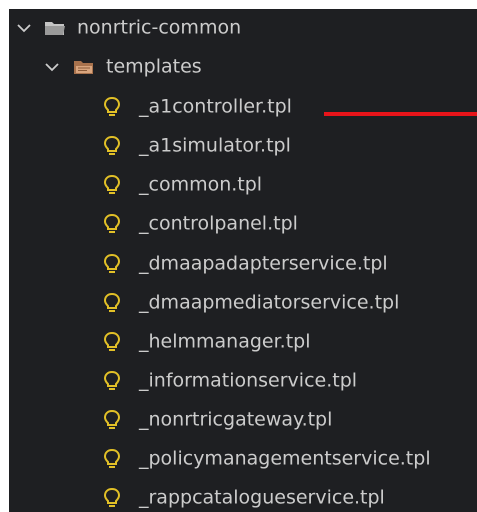 This screenshot has height=512, width=477. Describe the element at coordinates (263, 263) in the screenshot. I see `tree-file-label: _dmaapadapterservice.tpl` at that location.